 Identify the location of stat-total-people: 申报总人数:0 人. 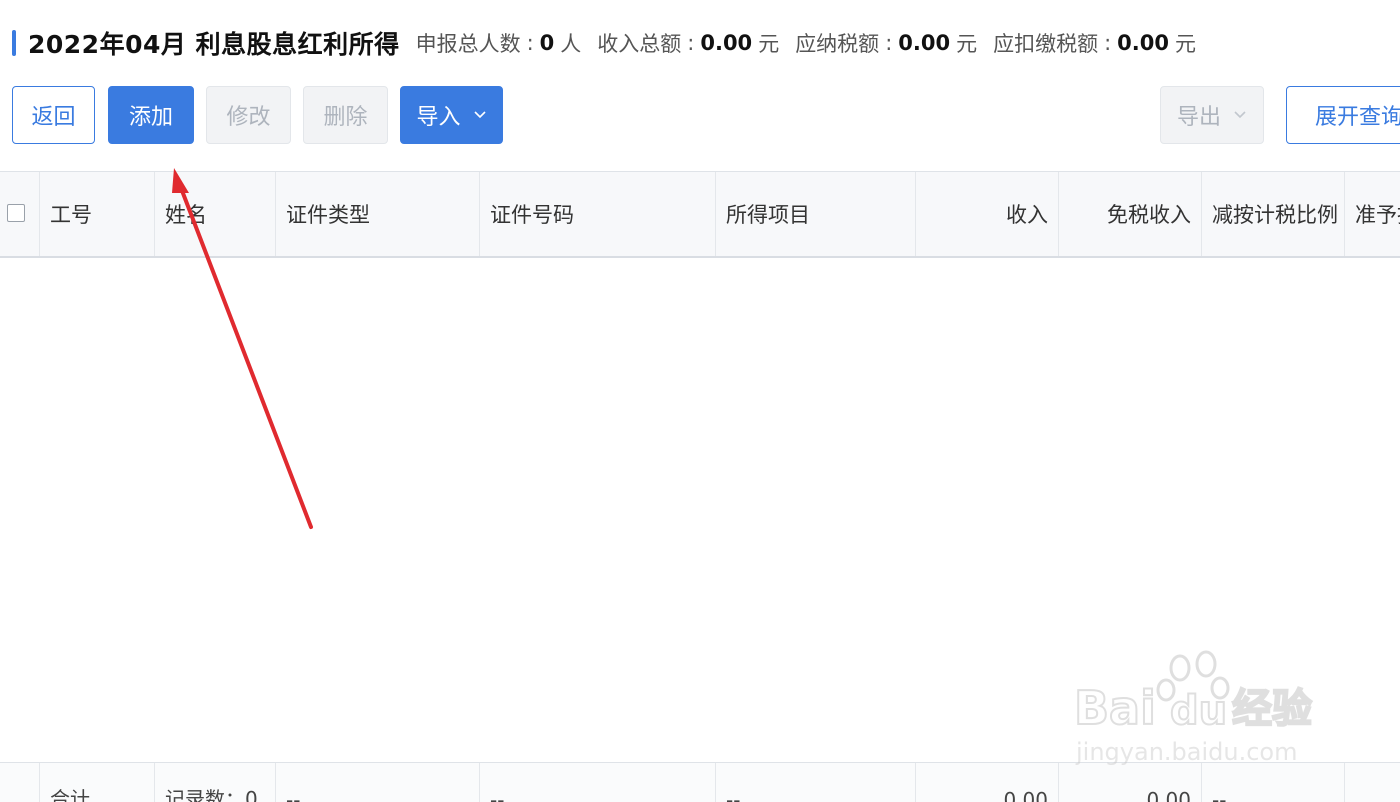
(499, 43).